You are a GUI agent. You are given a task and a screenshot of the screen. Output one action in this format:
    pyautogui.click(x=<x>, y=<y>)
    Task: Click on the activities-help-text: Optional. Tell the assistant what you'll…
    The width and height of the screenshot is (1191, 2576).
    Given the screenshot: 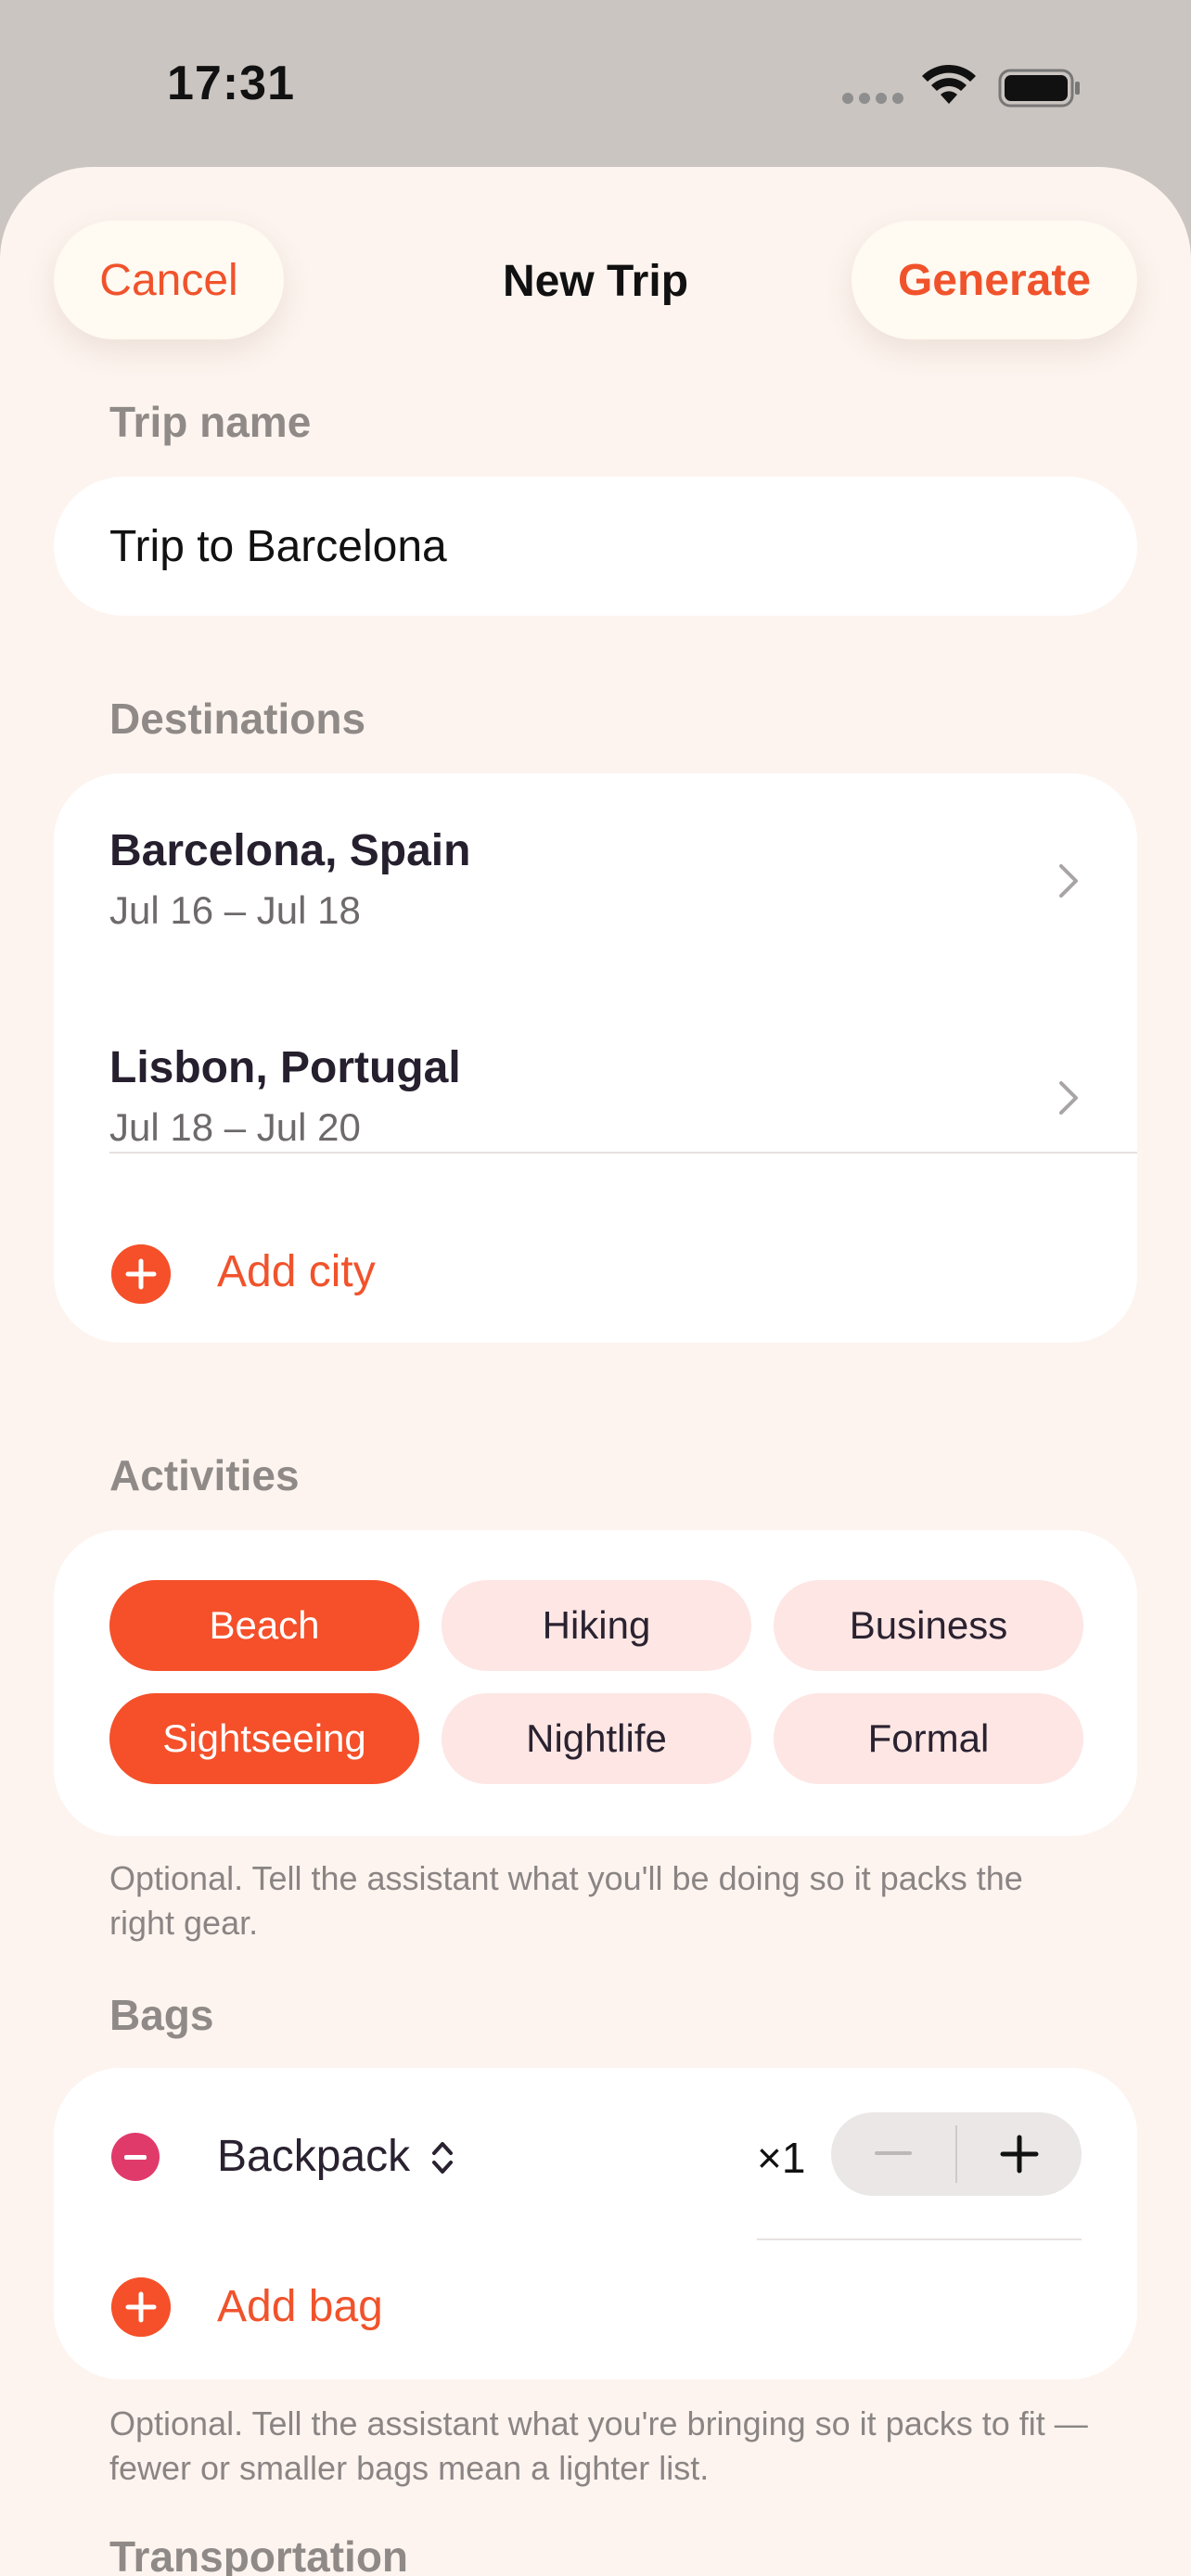 What is the action you would take?
    pyautogui.click(x=566, y=1900)
    